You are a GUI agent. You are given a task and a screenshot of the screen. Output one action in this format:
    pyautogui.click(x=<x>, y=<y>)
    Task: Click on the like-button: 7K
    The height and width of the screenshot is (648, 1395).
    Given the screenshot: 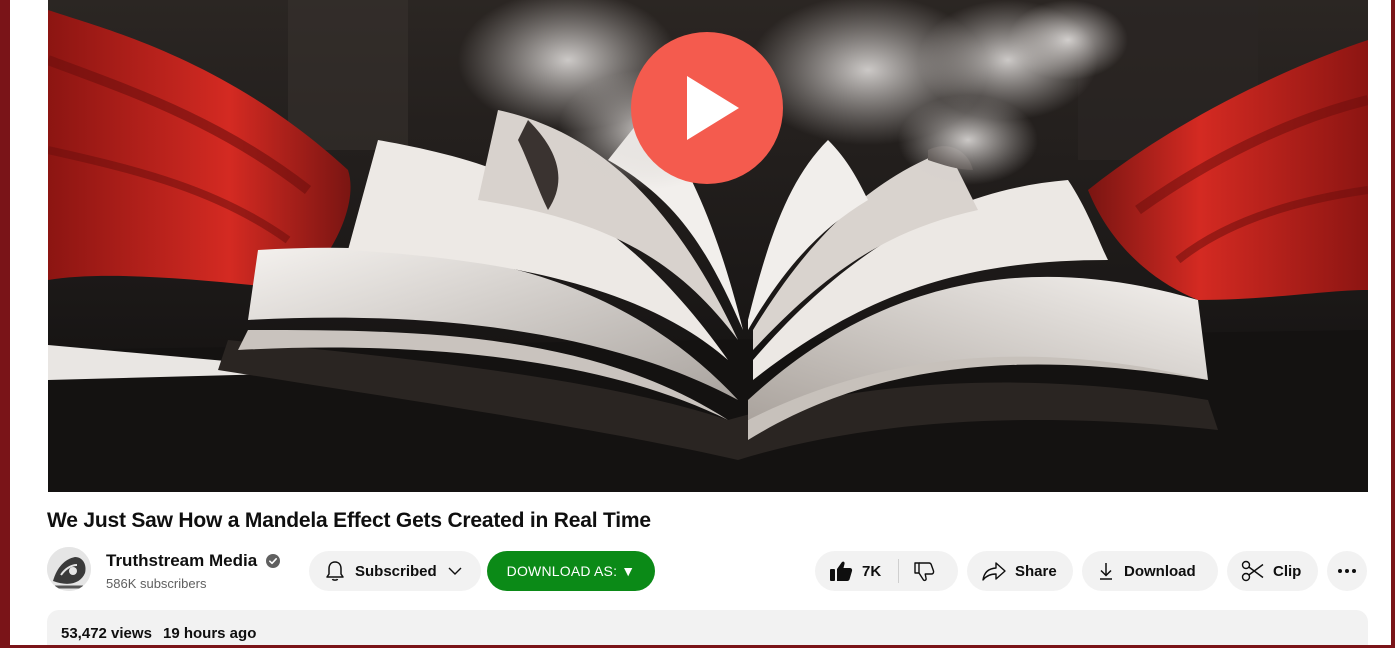 What is the action you would take?
    pyautogui.click(x=855, y=571)
    